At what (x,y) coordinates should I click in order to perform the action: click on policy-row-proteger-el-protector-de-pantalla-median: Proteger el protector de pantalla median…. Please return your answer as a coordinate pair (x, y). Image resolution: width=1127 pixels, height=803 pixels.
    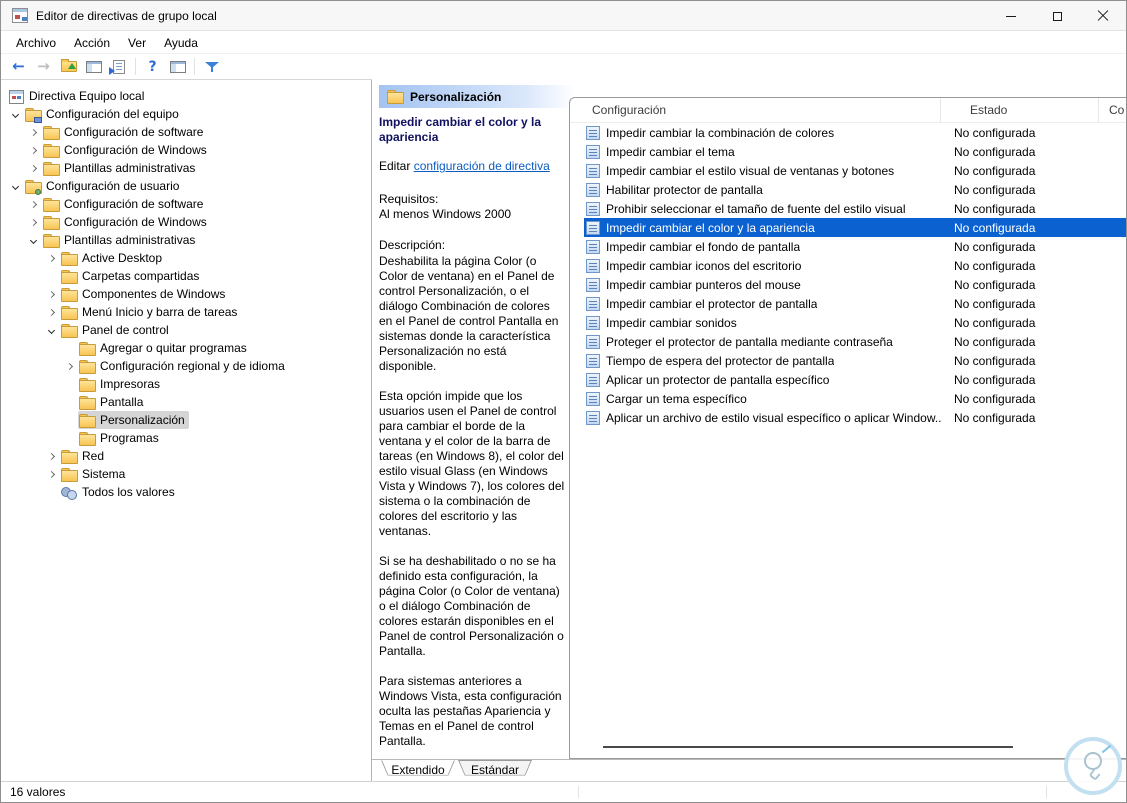
    Looking at the image, I should click on (848, 341).